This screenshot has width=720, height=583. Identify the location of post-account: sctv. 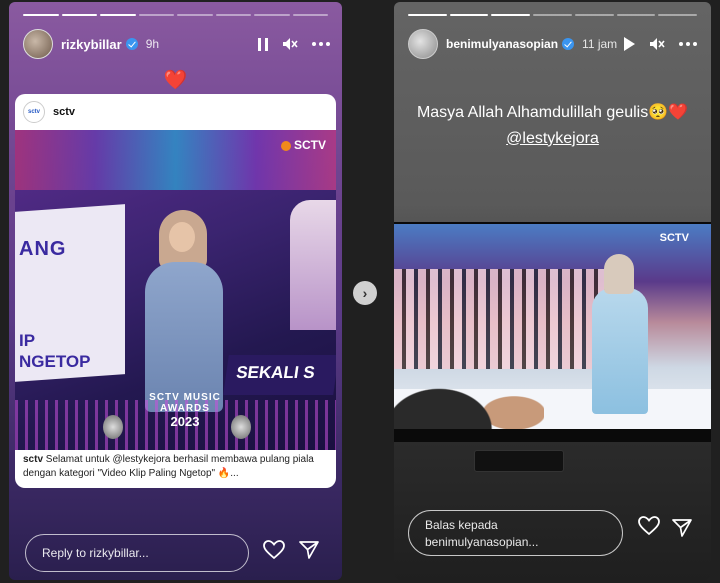
(64, 112).